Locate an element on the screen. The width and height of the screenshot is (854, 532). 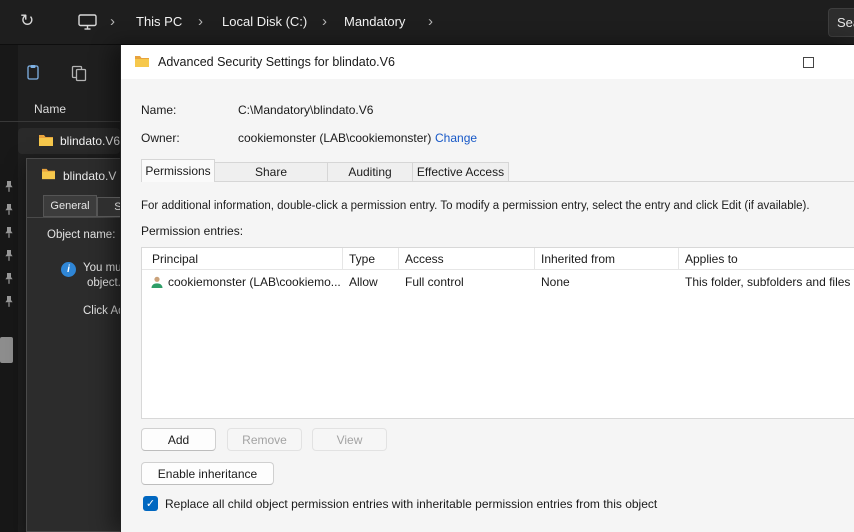
check-icon: ✓ is located at coordinates (150, 504).